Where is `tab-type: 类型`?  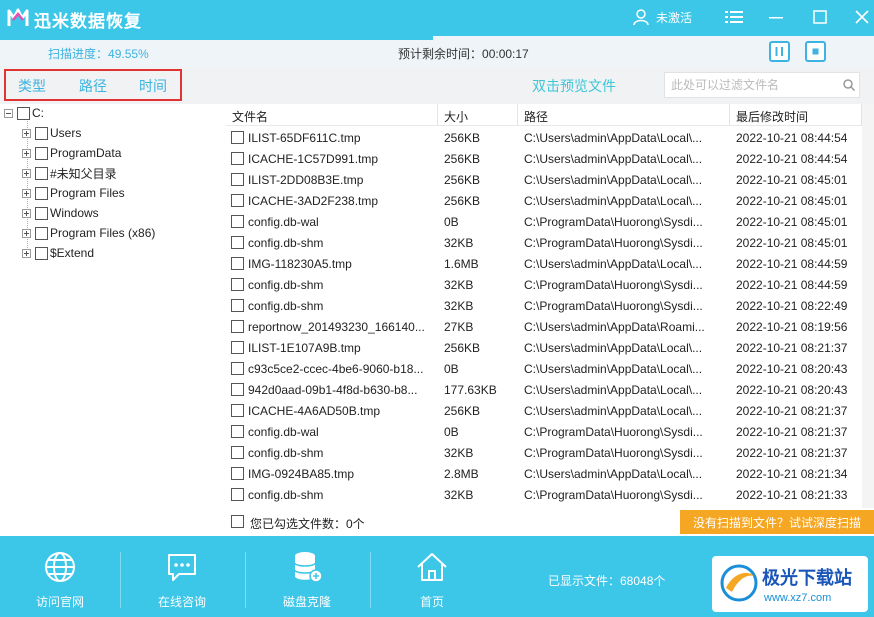
tab-type: 类型 is located at coordinates (32, 86).